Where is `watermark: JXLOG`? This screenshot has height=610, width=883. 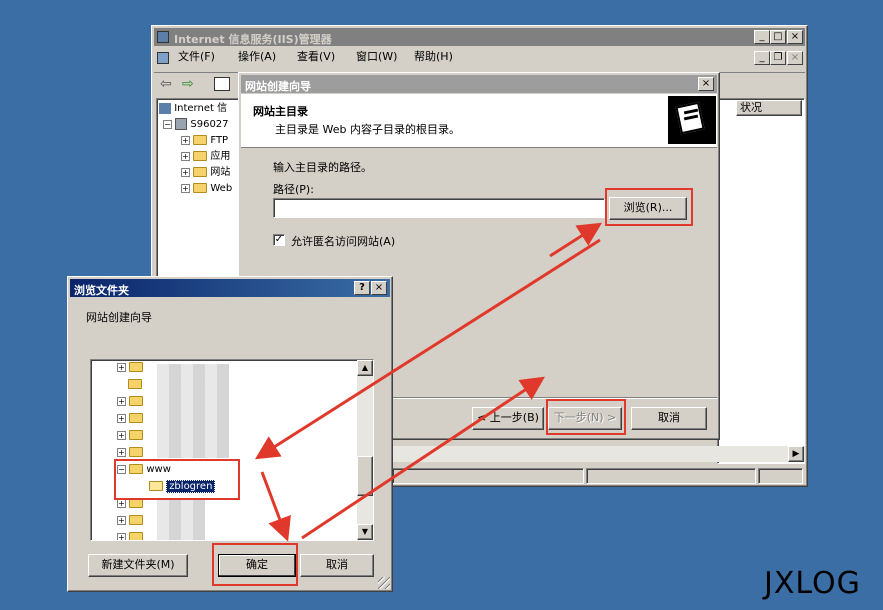 watermark: JXLOG is located at coordinates (812, 583).